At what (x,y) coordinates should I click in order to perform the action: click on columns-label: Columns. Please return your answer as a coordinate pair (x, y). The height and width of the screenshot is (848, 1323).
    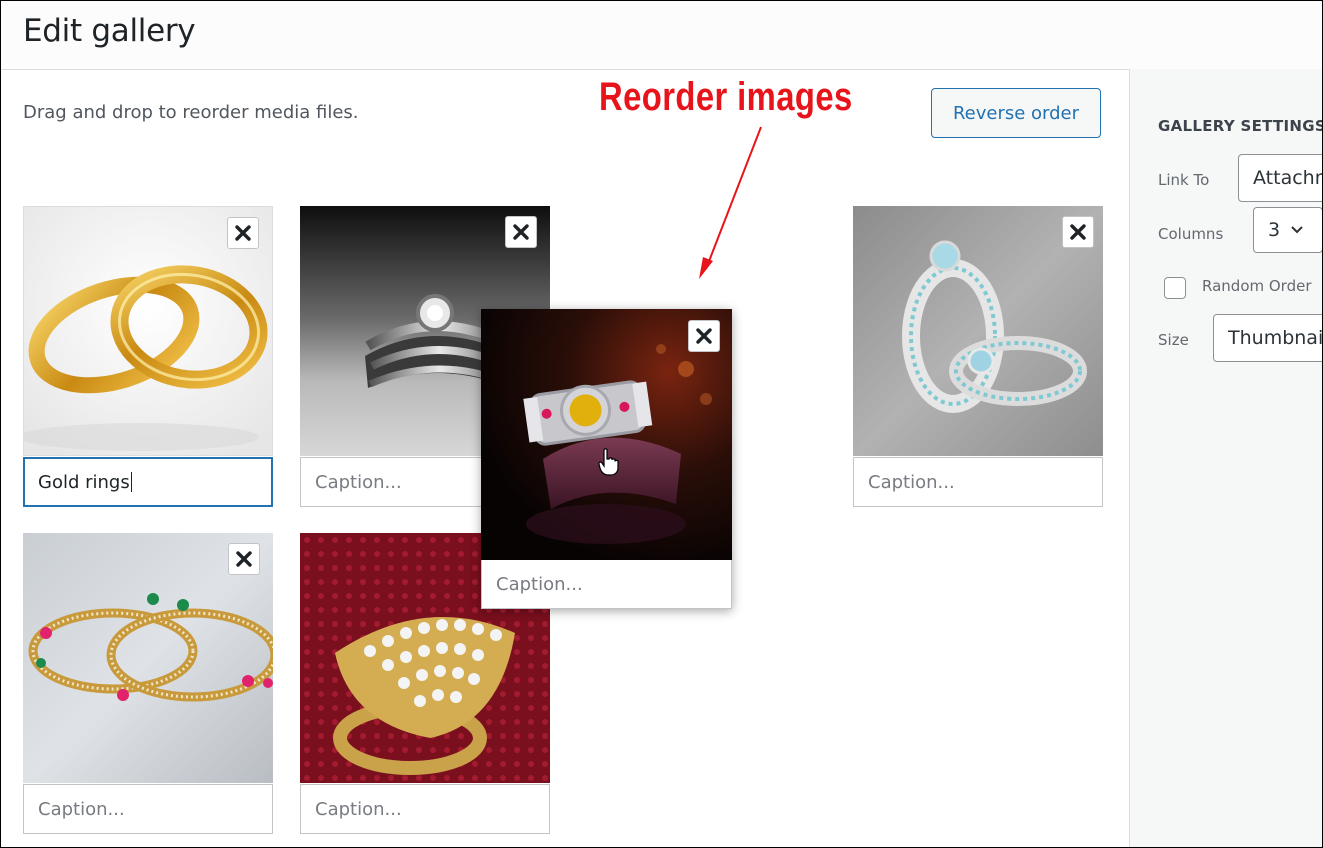
    Looking at the image, I should click on (1191, 234).